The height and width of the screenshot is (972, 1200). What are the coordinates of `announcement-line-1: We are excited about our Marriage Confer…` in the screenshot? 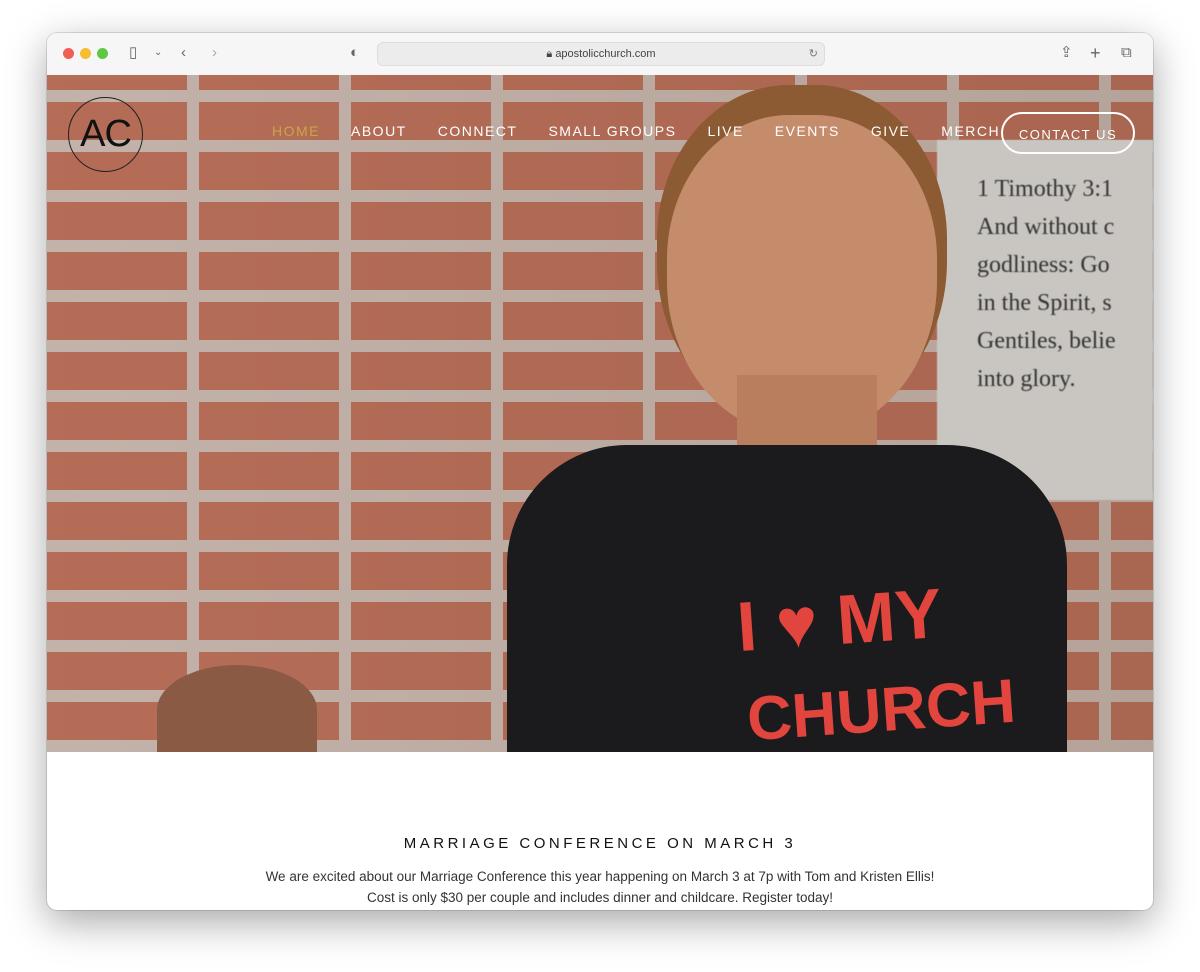 It's located at (600, 876).